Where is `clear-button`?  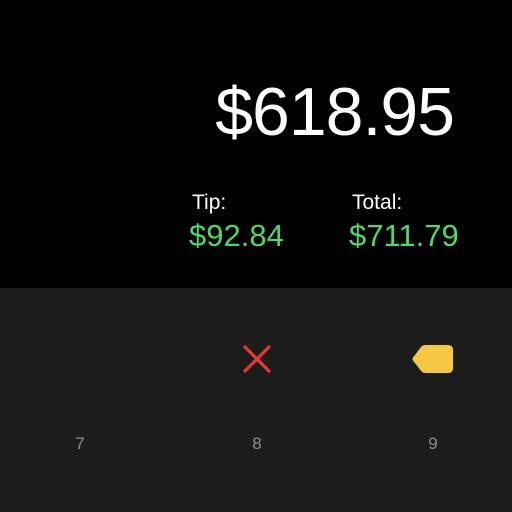
clear-button is located at coordinates (257, 359).